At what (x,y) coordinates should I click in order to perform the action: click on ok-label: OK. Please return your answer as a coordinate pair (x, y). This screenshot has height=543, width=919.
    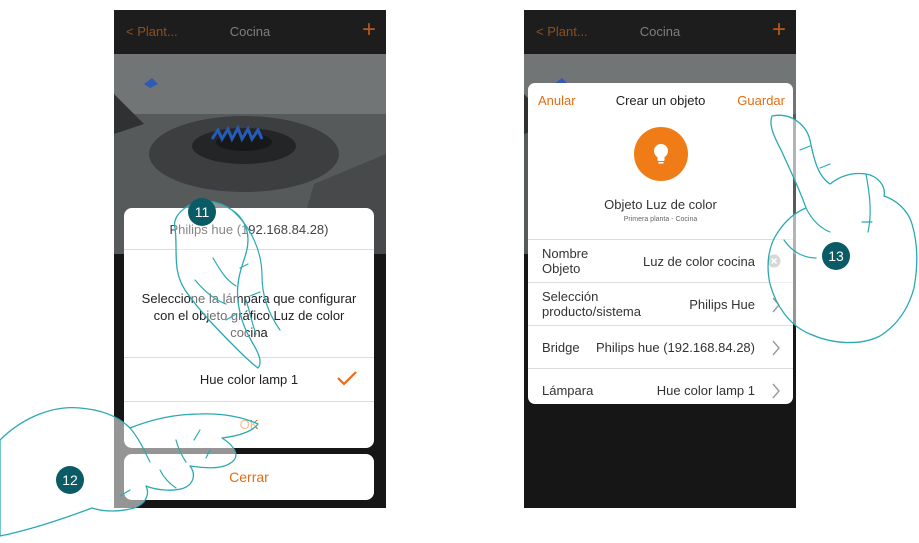
    Looking at the image, I should click on (249, 424).